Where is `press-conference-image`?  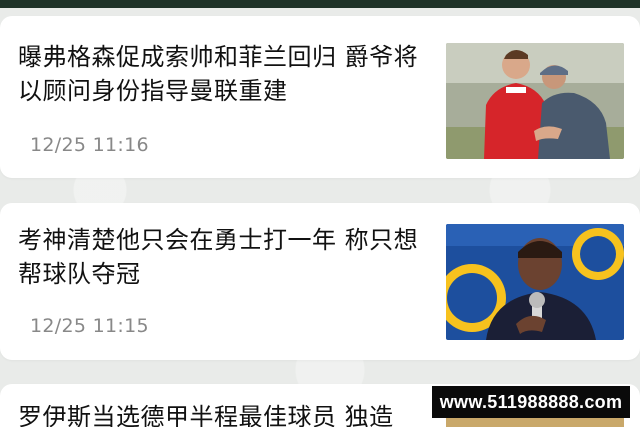 press-conference-image is located at coordinates (535, 282).